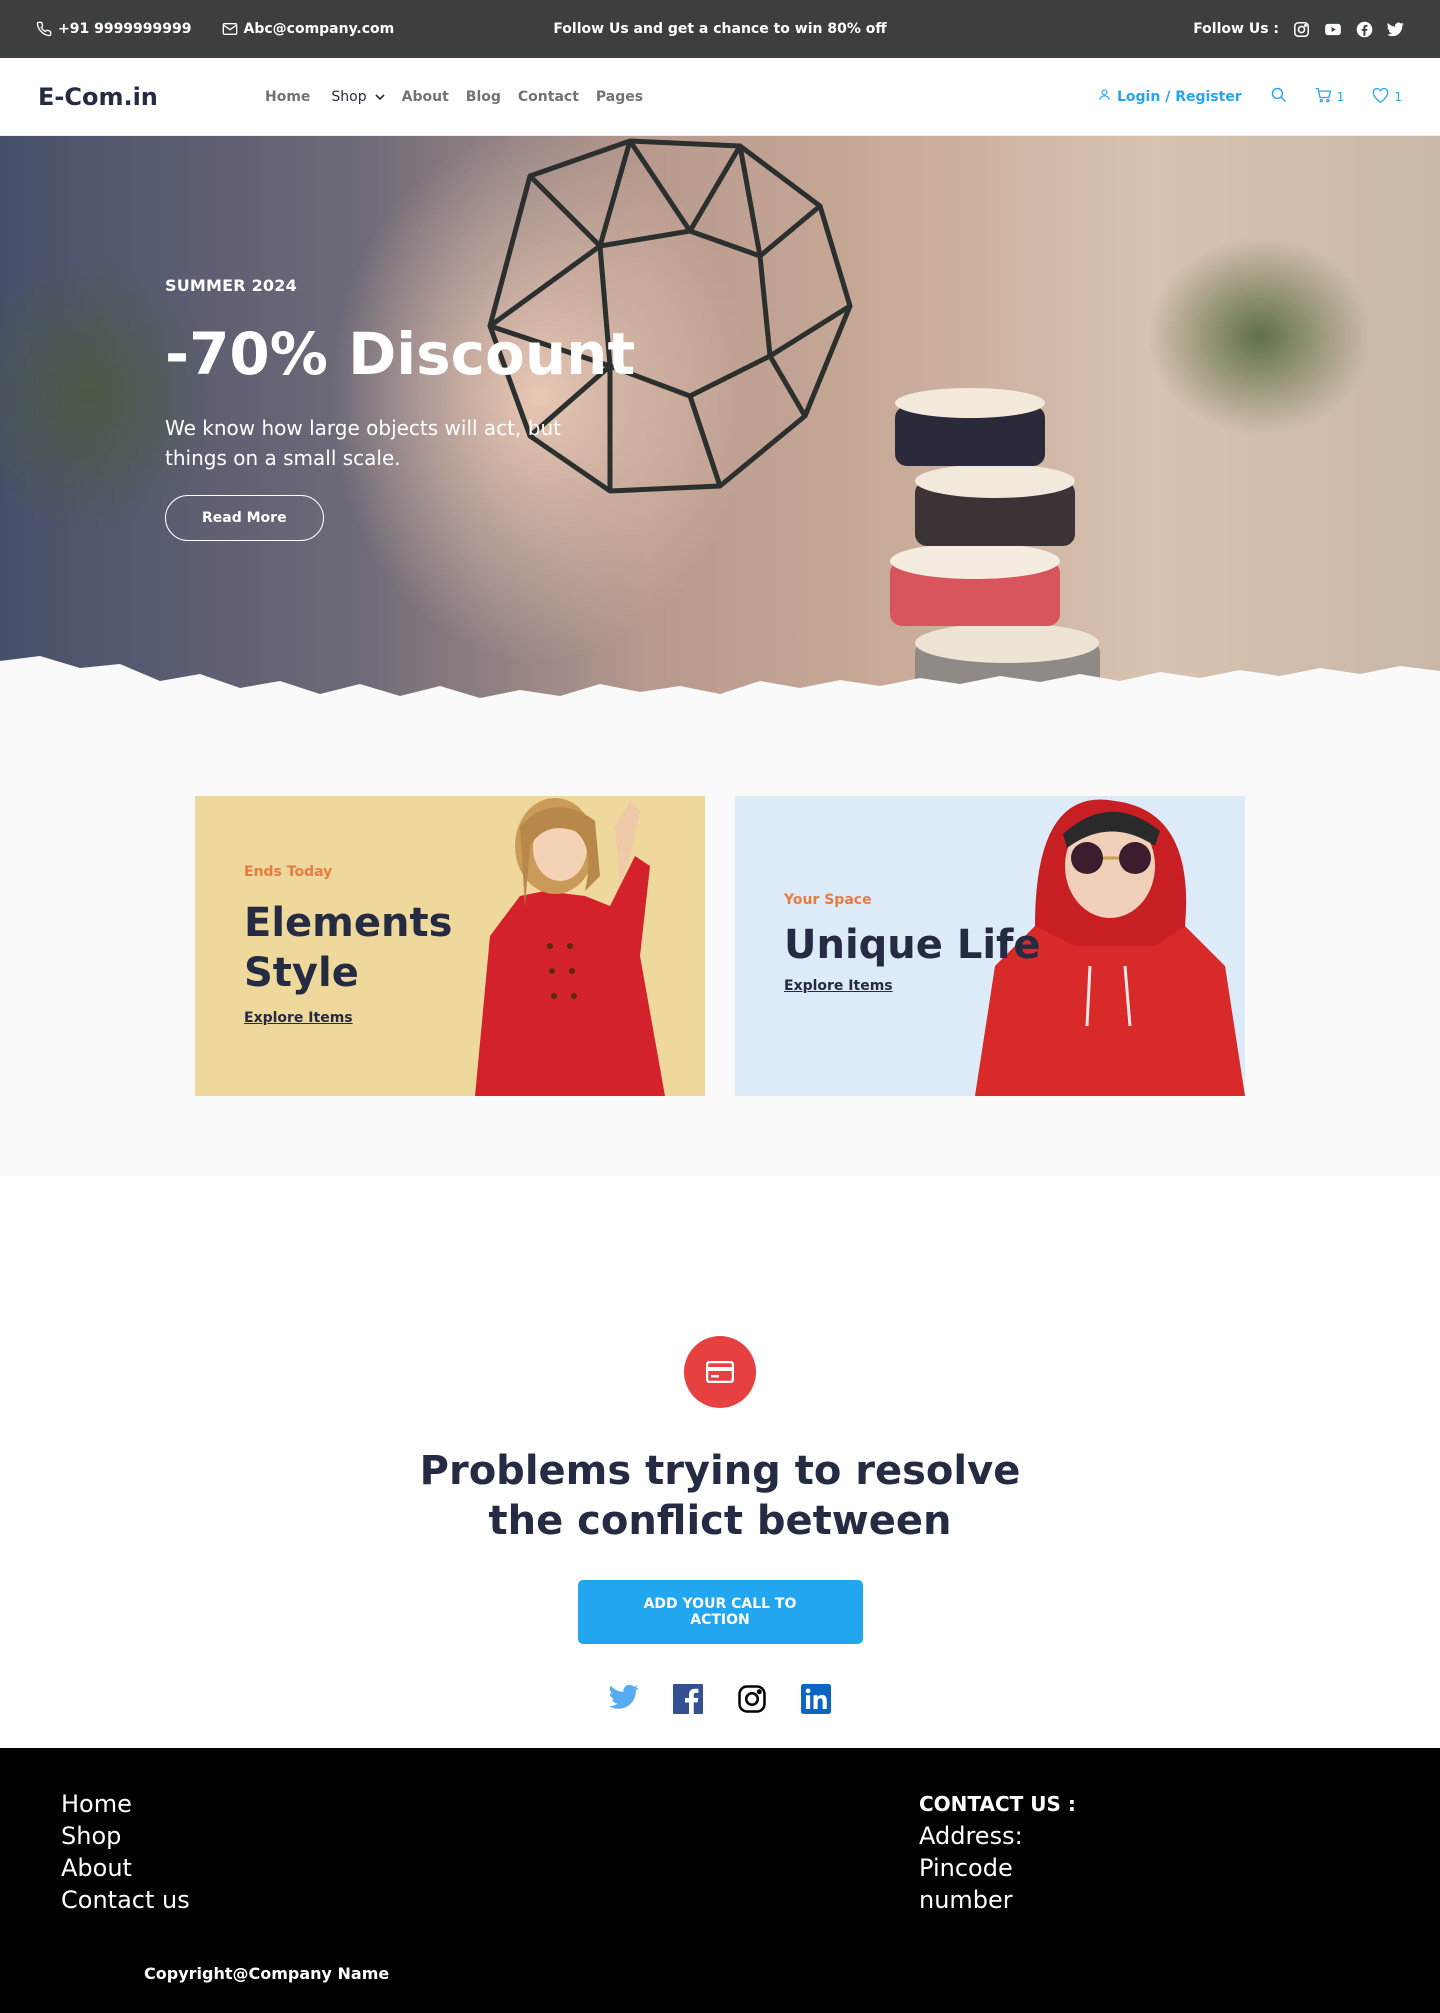 Image resolution: width=1440 pixels, height=2013 pixels. Describe the element at coordinates (44, 29) in the screenshot. I see `phone-icon` at that location.